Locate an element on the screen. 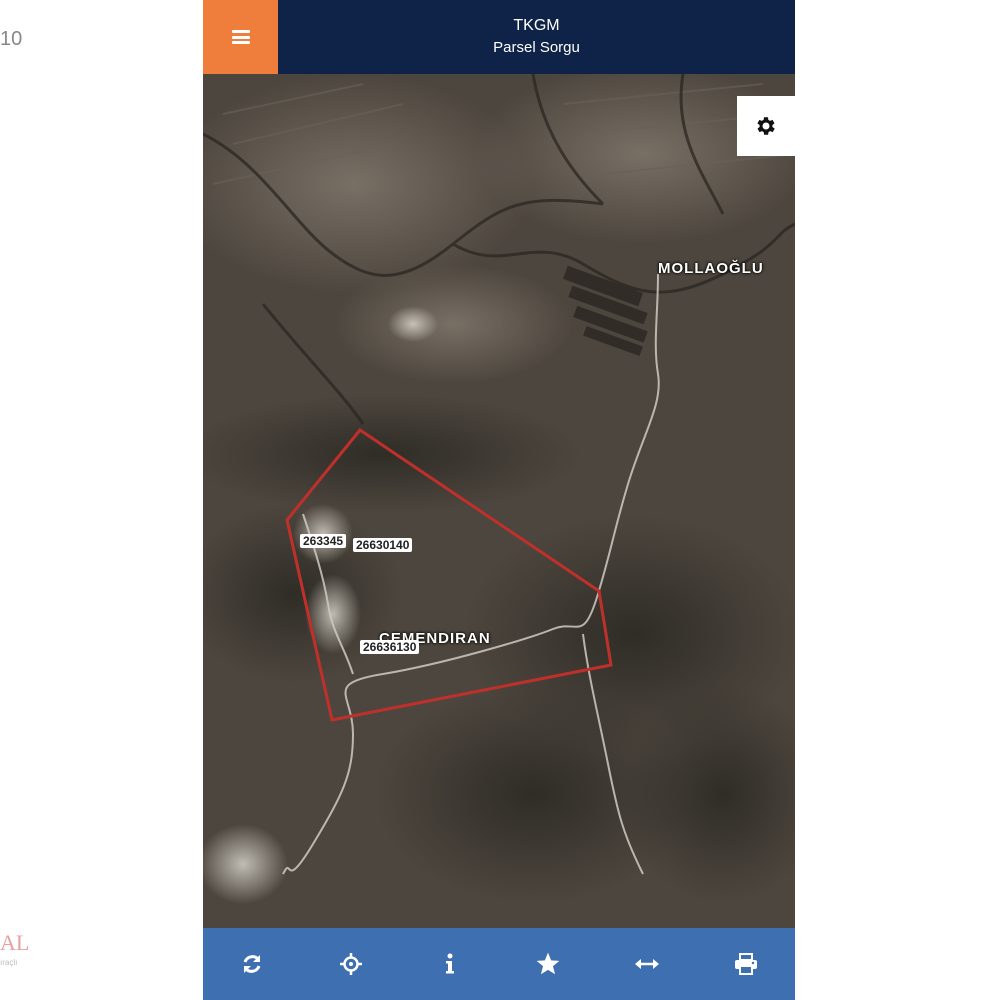 The width and height of the screenshot is (1000, 1000). hamburger-icon is located at coordinates (240, 37).